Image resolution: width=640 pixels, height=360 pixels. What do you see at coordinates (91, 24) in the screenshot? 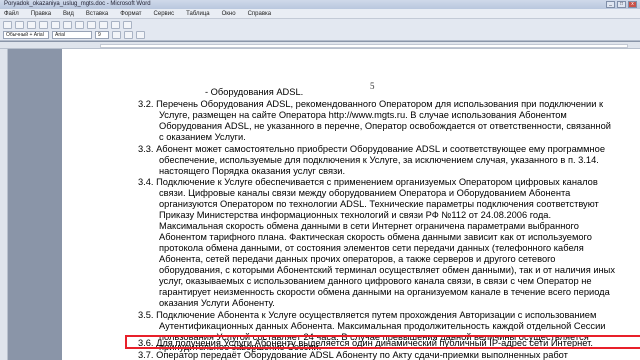
I see `copy-icon` at bounding box center [91, 24].